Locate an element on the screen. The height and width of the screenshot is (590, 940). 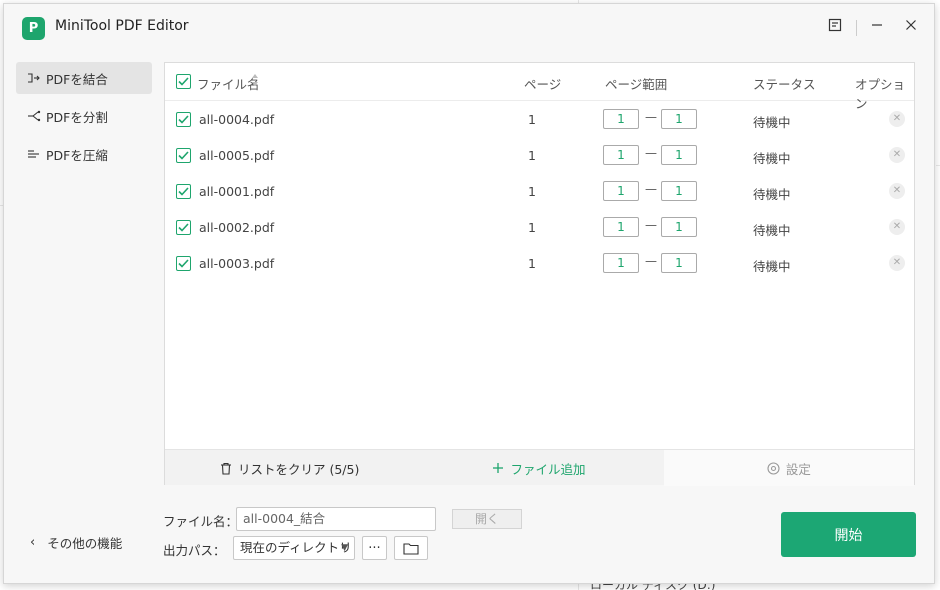
feedback-button is located at coordinates (835, 27).